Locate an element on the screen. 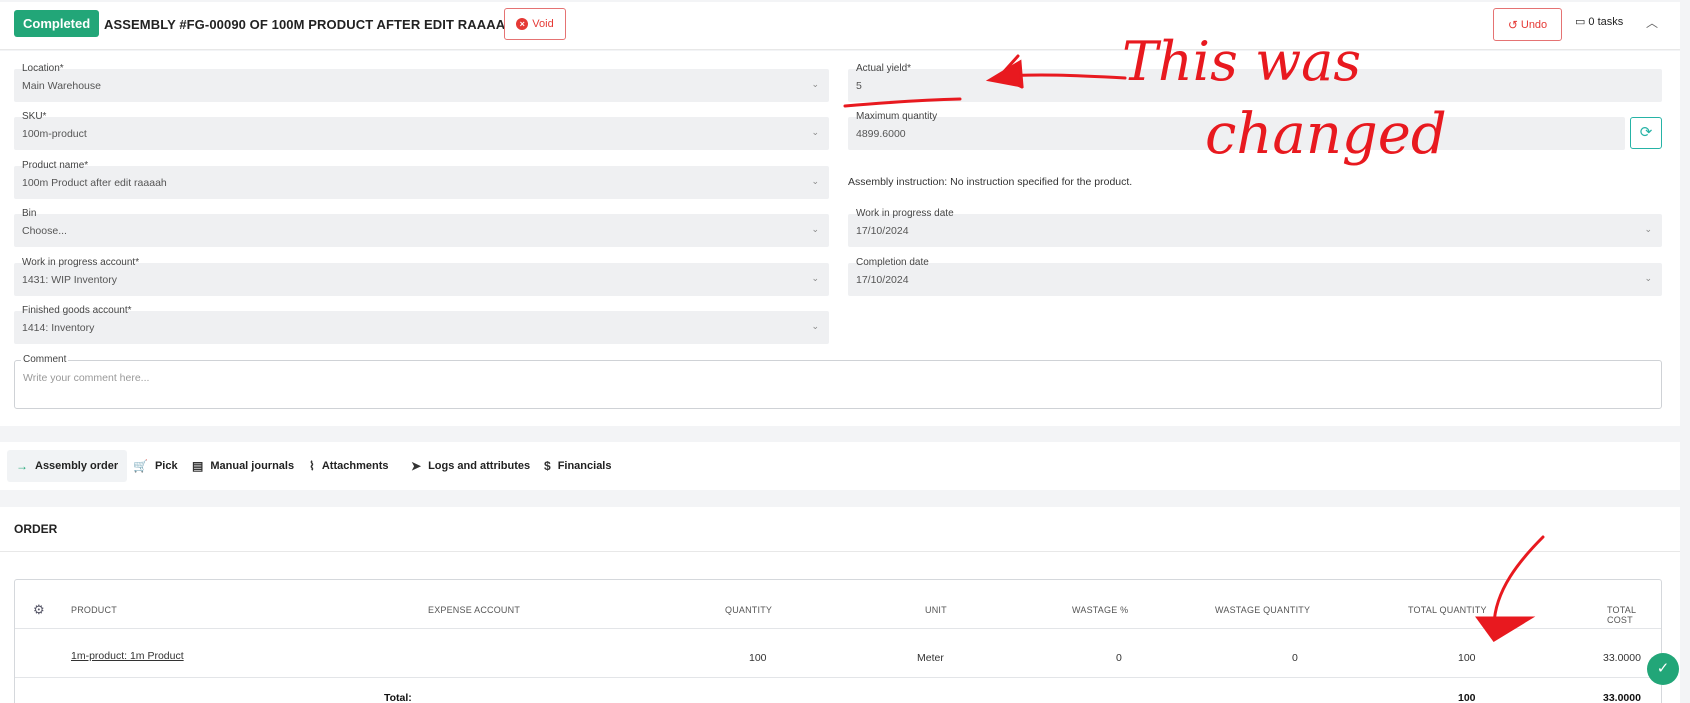 The image size is (1690, 703). sku-label: SKU* is located at coordinates (34, 116).